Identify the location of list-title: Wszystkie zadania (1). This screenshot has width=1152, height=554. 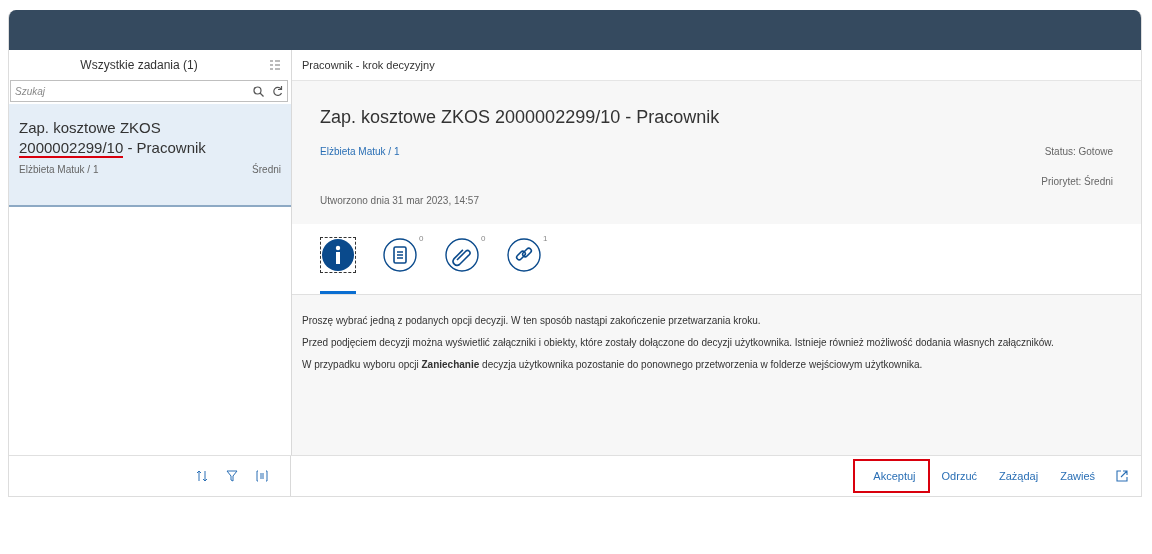
(139, 65).